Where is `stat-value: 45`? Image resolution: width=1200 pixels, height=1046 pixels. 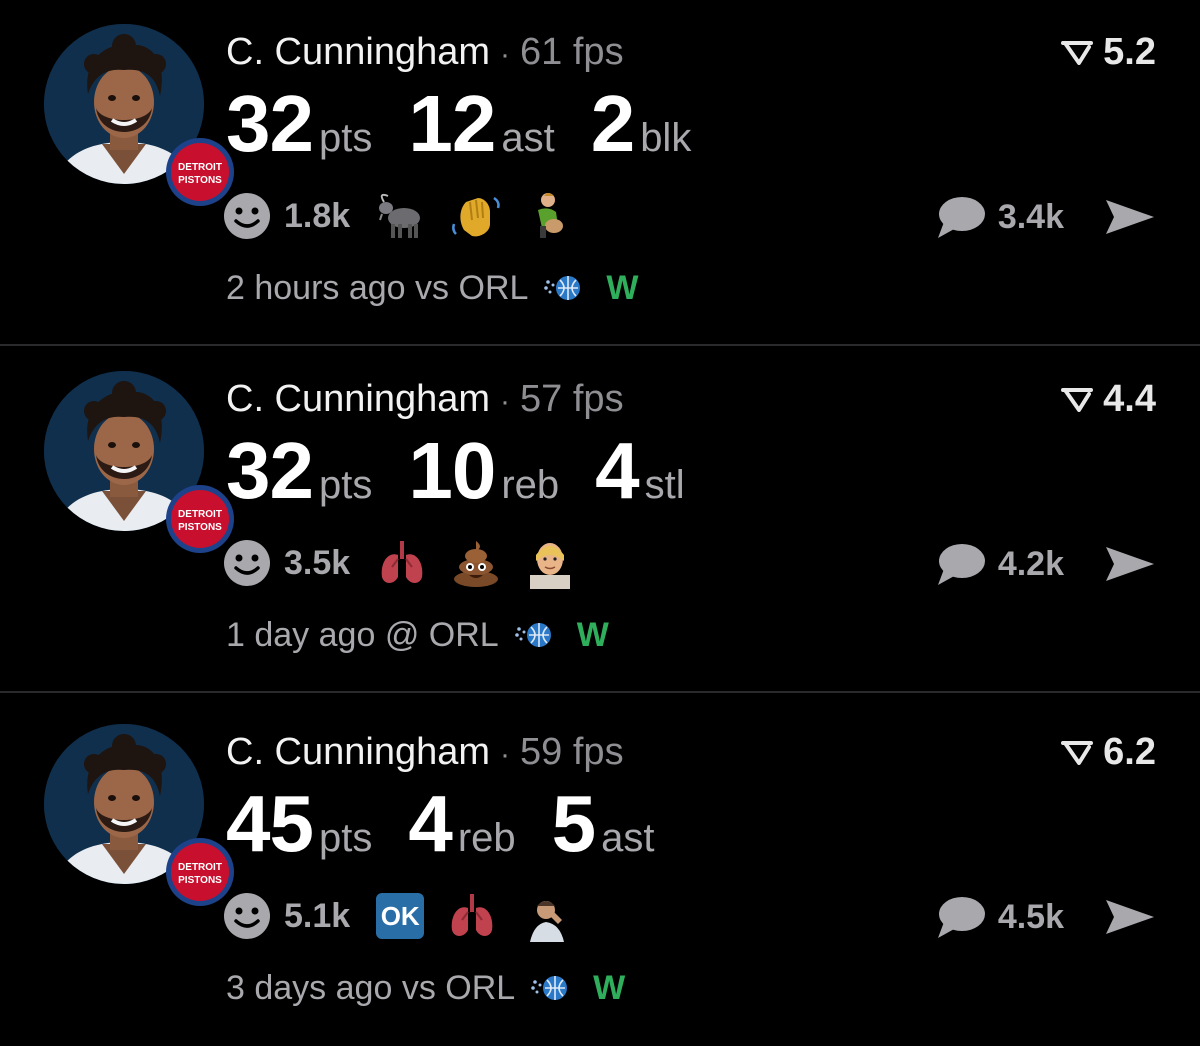
stat-value: 45 is located at coordinates (270, 823).